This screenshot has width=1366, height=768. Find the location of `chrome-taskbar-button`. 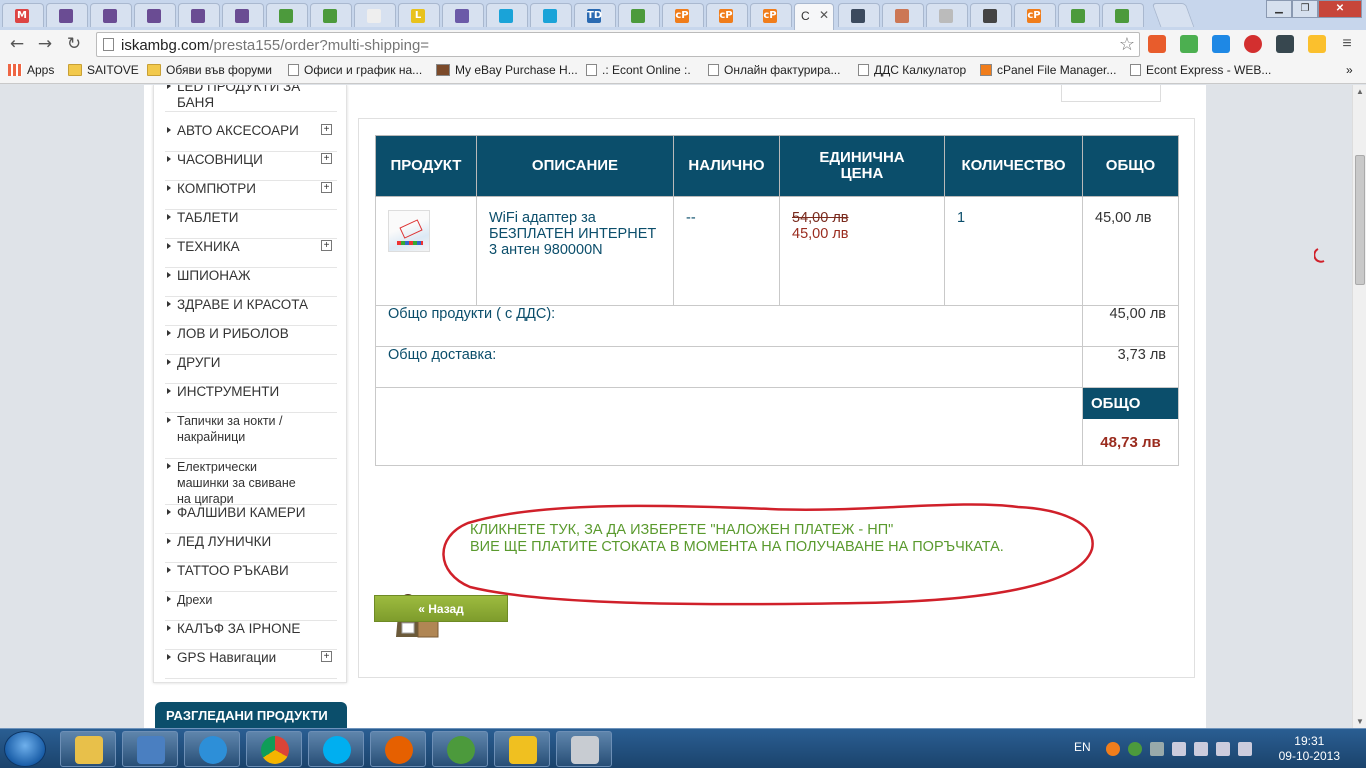

chrome-taskbar-button is located at coordinates (274, 749).